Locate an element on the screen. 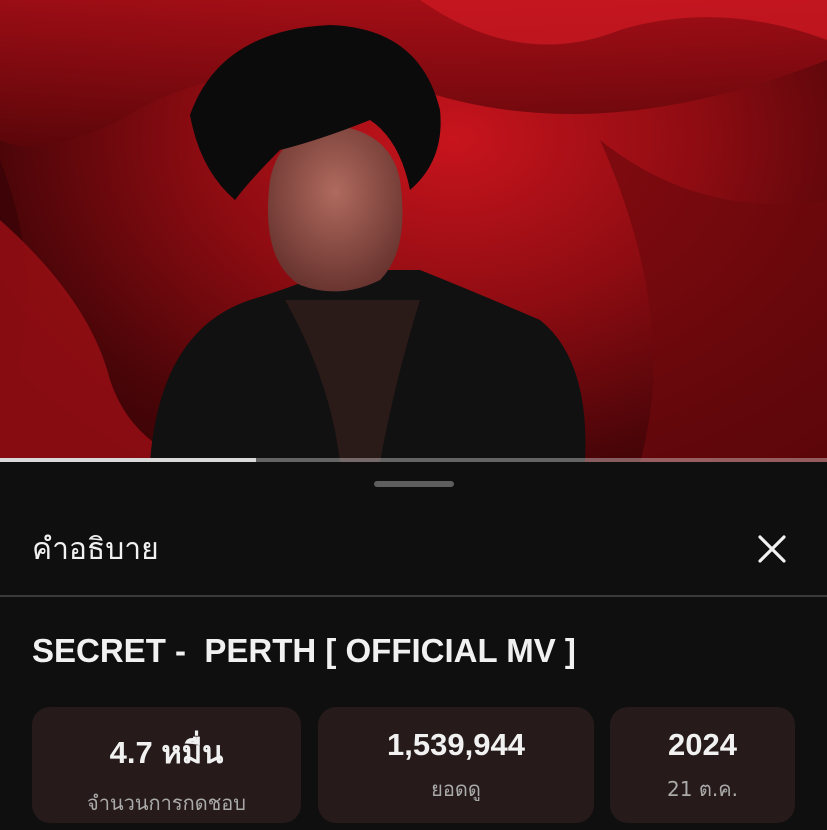 This screenshot has width=827, height=830. views-label: ยอดดู is located at coordinates (456, 789).